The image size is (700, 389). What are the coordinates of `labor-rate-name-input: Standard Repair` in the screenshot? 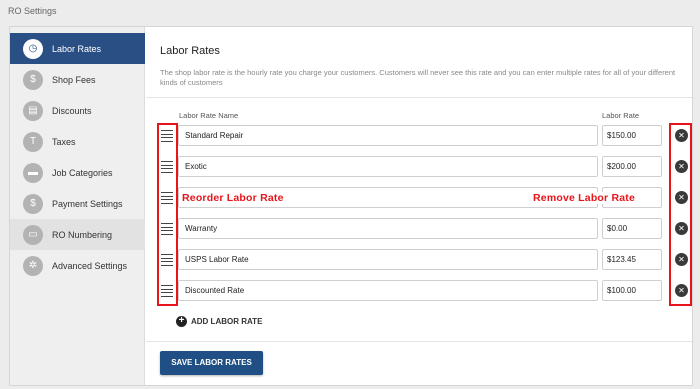 It's located at (388, 135).